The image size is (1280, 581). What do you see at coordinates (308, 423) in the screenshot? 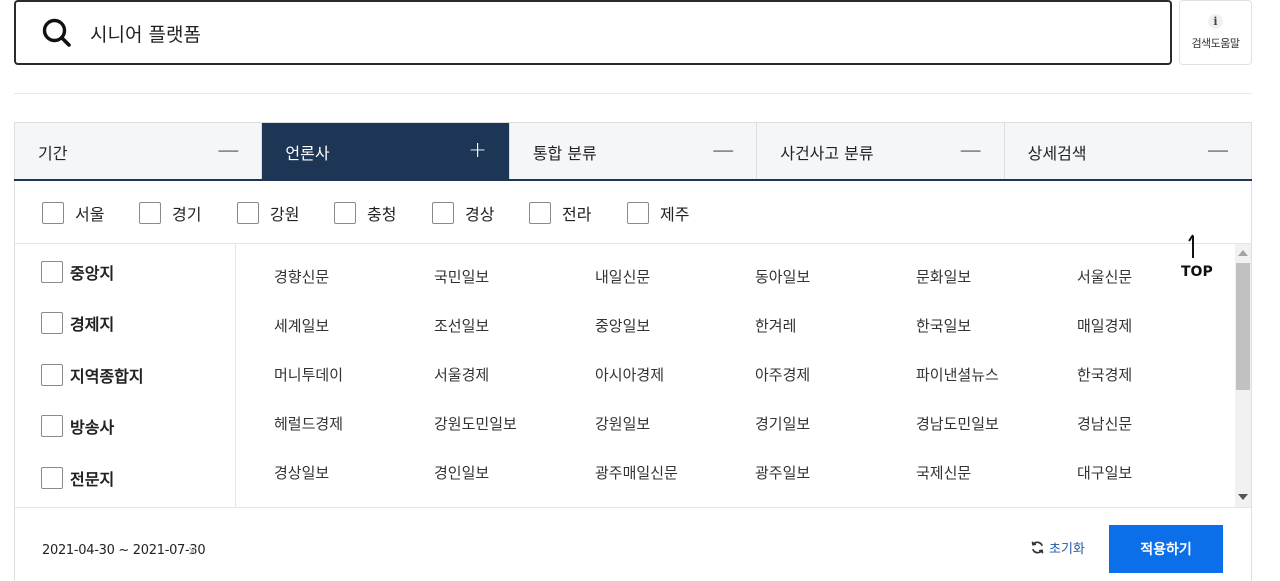
I see `press-item: 헤럴드경제` at bounding box center [308, 423].